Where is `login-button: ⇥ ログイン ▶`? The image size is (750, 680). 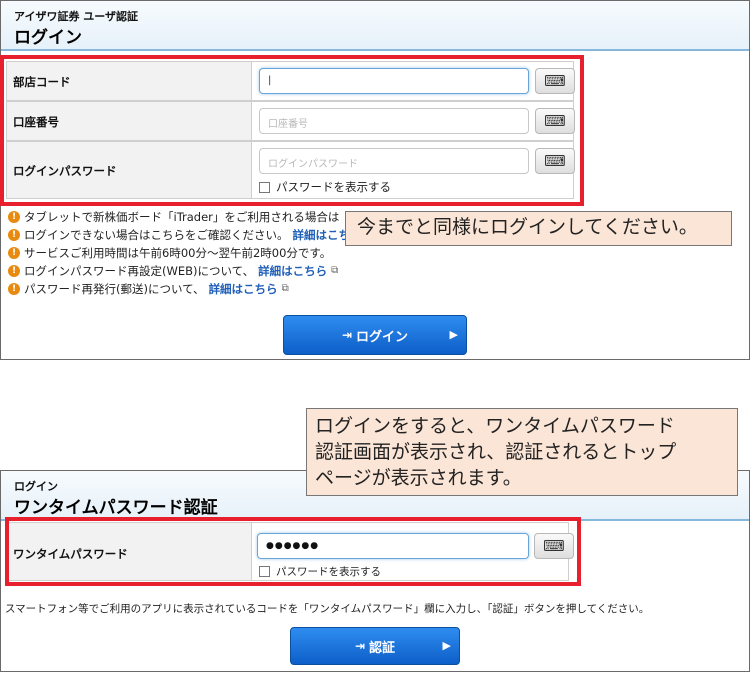 login-button: ⇥ ログイン ▶ is located at coordinates (375, 335).